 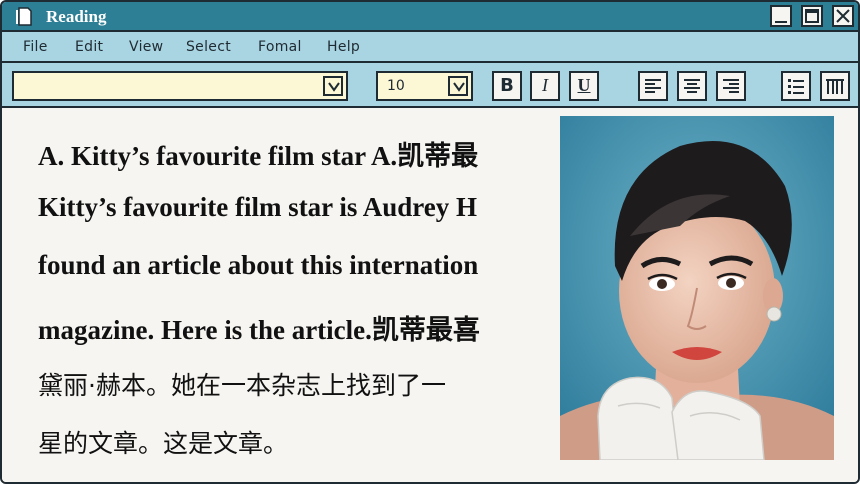 I want to click on underline-button: U, so click(x=584, y=86).